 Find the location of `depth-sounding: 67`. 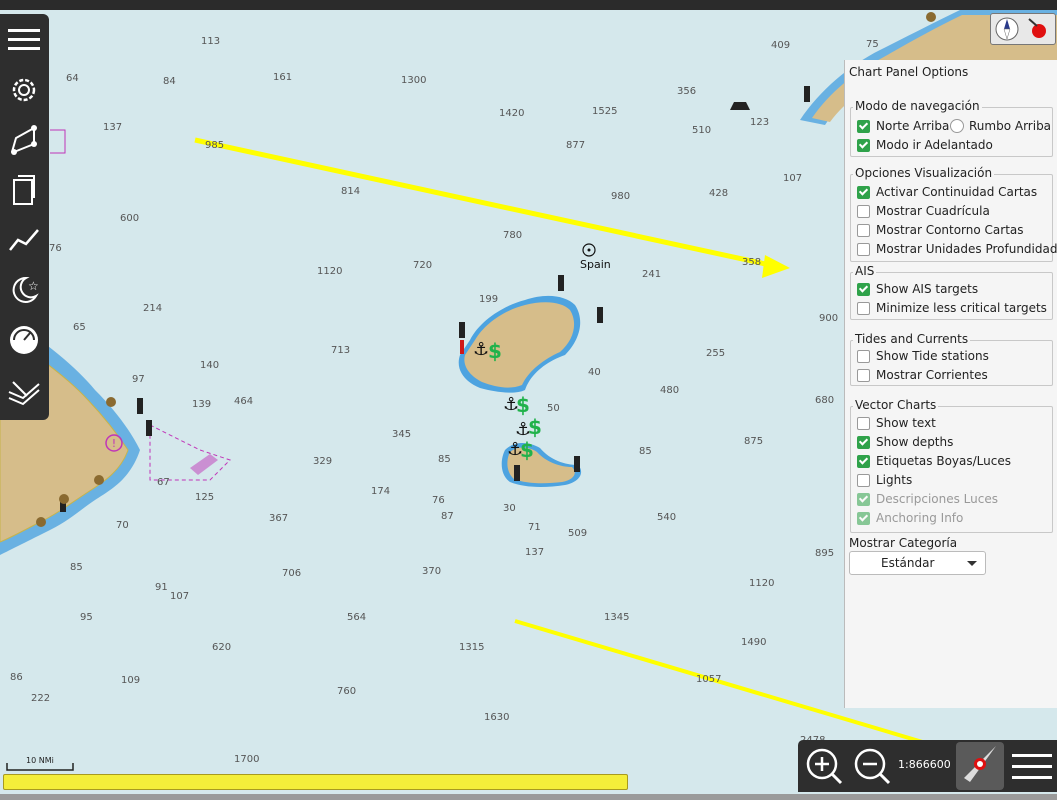

depth-sounding: 67 is located at coordinates (163, 482).